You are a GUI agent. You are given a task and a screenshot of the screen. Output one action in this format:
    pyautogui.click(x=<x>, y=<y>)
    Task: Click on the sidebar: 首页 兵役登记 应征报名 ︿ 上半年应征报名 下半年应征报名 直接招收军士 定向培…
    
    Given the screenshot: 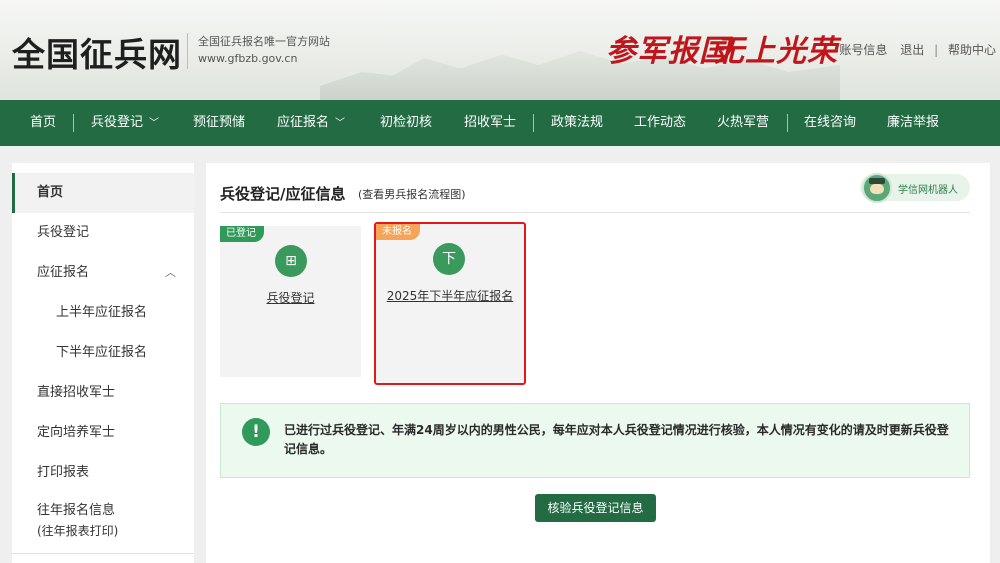 What is the action you would take?
    pyautogui.click(x=103, y=363)
    